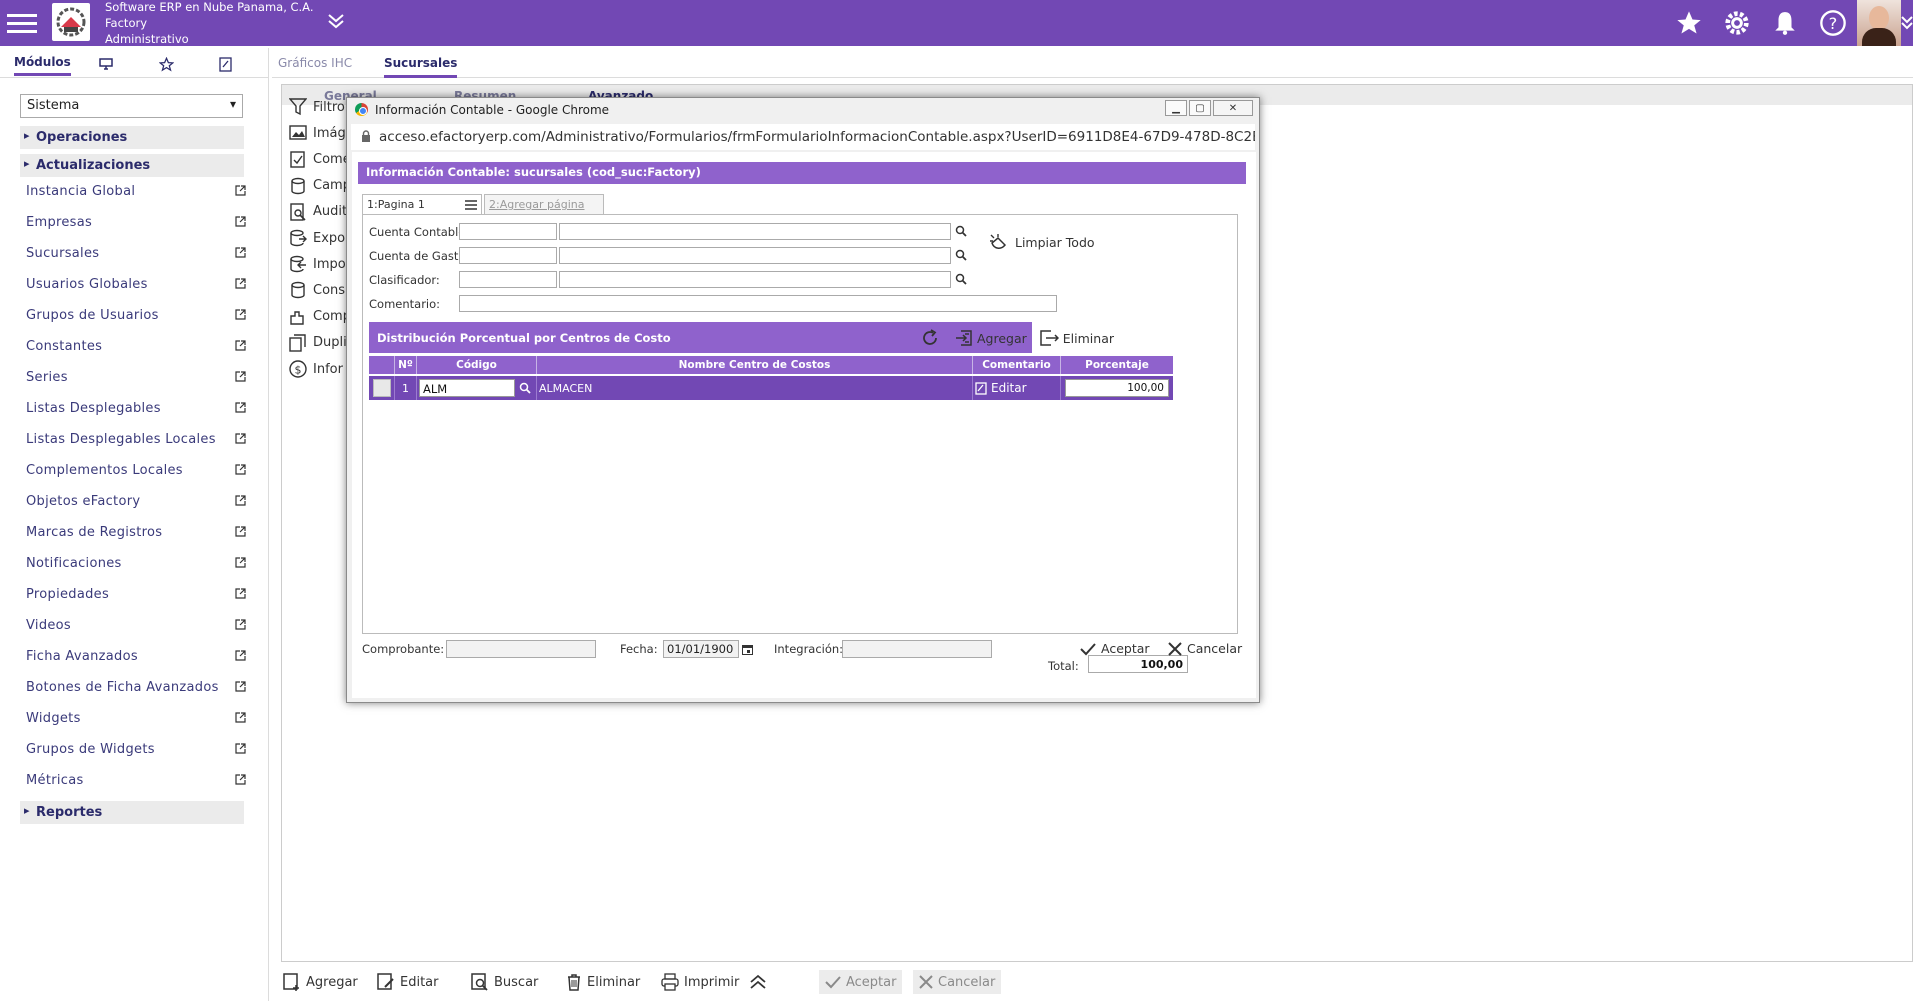 This screenshot has width=1913, height=1001. Describe the element at coordinates (106, 64) in the screenshot. I see `monitor-icon` at that location.